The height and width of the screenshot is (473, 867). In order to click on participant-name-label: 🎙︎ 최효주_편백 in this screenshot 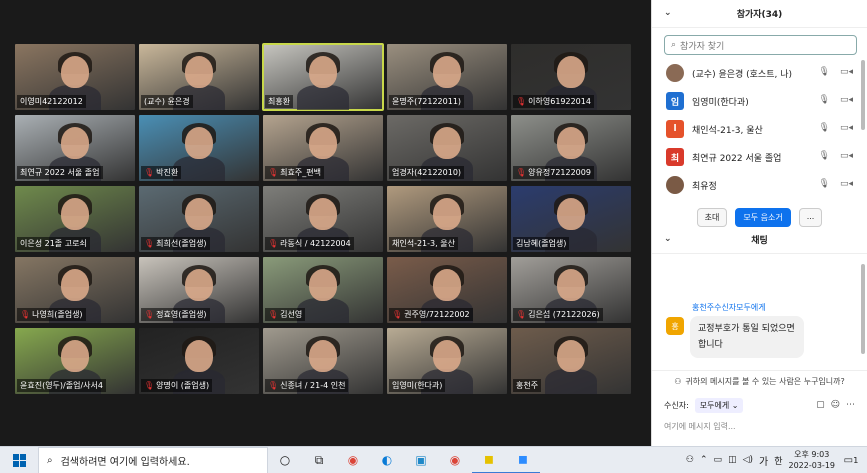, I will do `click(294, 172)`.